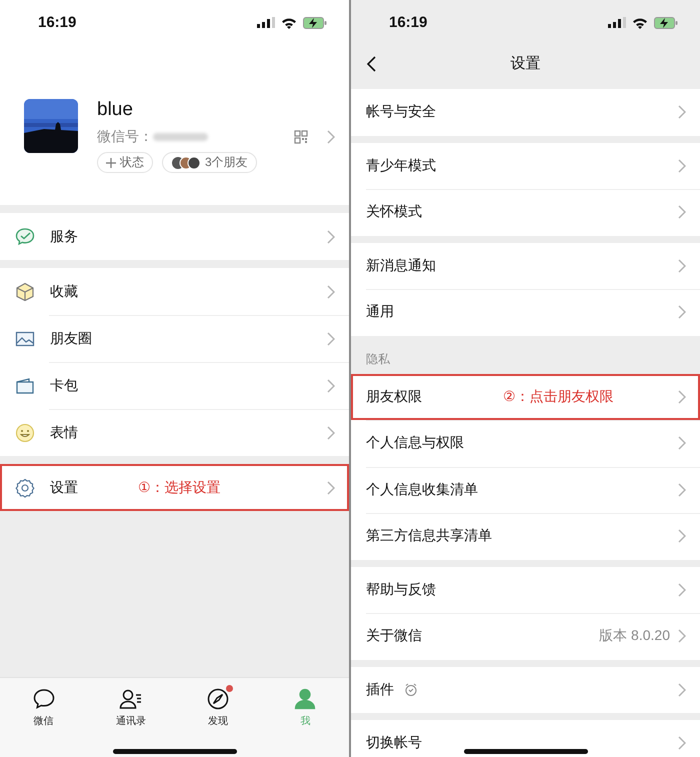  What do you see at coordinates (525, 265) in the screenshot?
I see `settings-item: 新消息通知` at bounding box center [525, 265].